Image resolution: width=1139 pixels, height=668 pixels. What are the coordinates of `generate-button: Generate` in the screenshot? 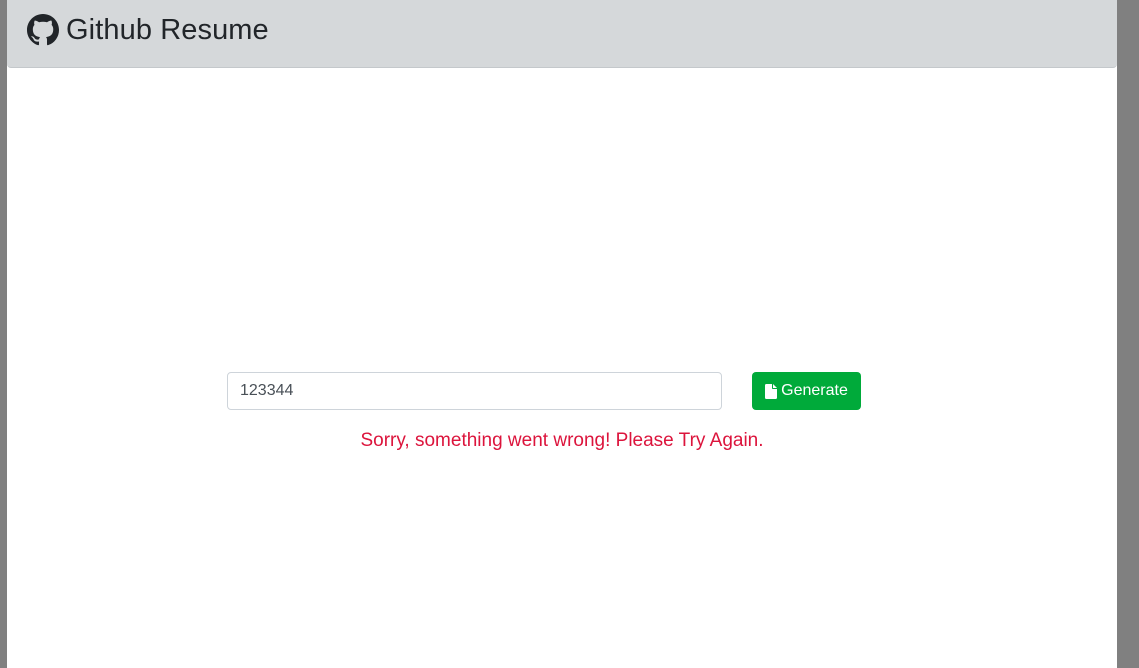 It's located at (806, 391).